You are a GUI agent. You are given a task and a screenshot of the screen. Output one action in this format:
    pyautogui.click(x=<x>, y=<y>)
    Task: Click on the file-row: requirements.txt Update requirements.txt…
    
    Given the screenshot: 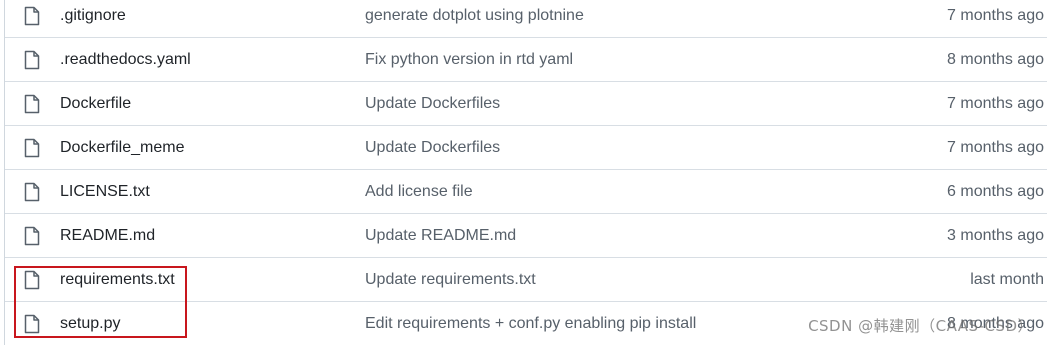 What is the action you would take?
    pyautogui.click(x=526, y=280)
    